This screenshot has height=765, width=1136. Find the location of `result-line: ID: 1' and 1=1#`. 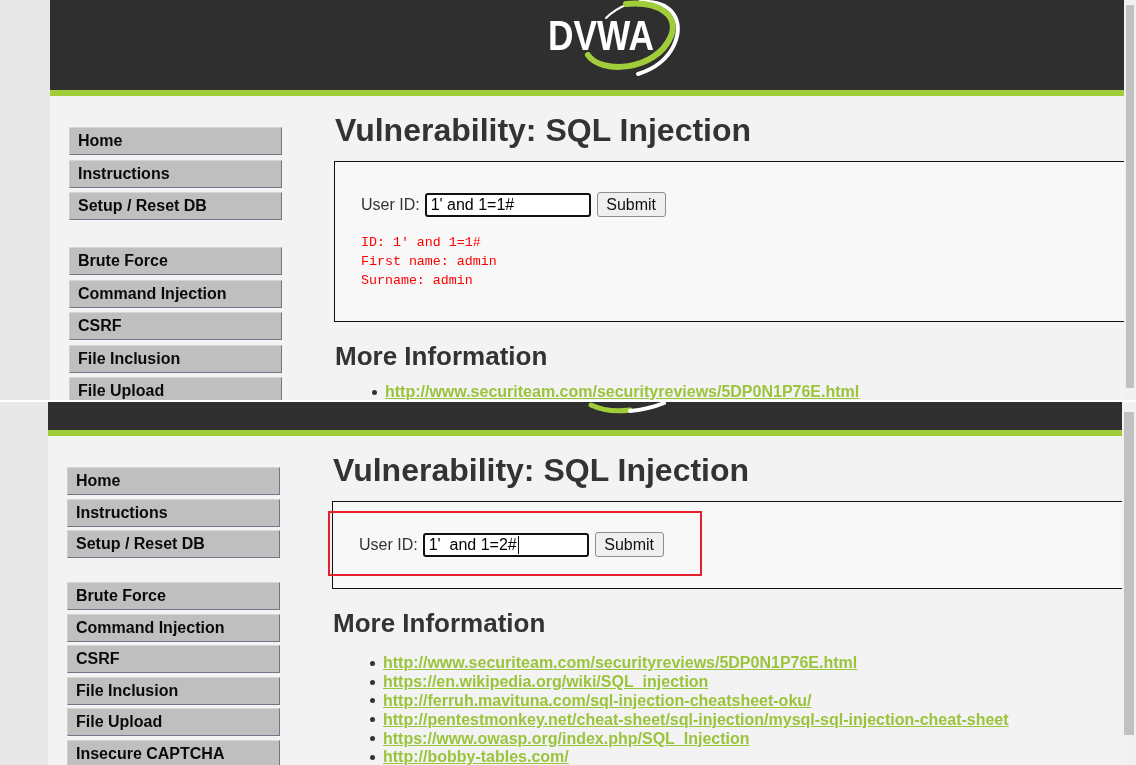

result-line: ID: 1' and 1=1# is located at coordinates (421, 243).